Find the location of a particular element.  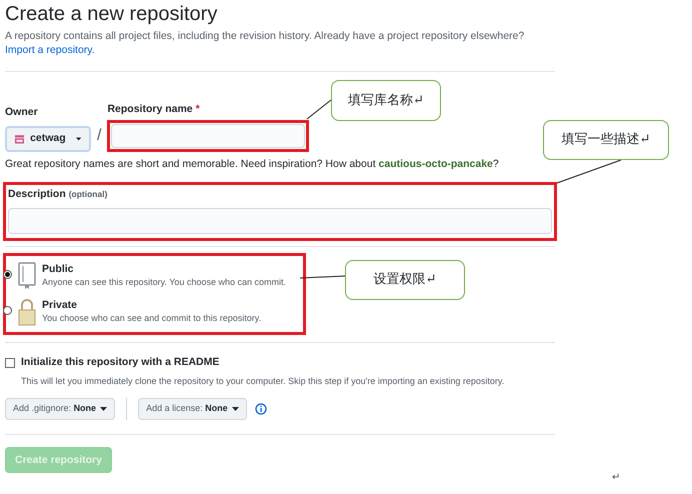

visibility-description: You choose who can see and commit to this repository. is located at coordinates (152, 318).